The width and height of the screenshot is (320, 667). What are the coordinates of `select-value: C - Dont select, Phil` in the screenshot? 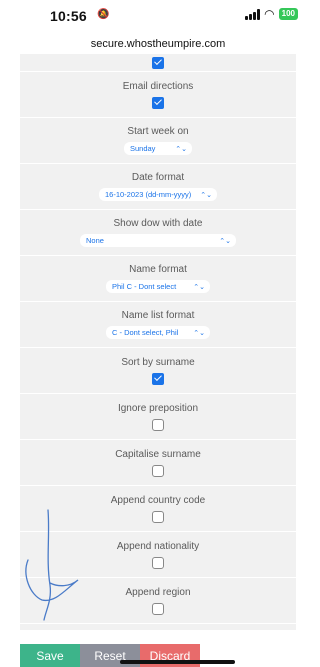 It's located at (145, 332).